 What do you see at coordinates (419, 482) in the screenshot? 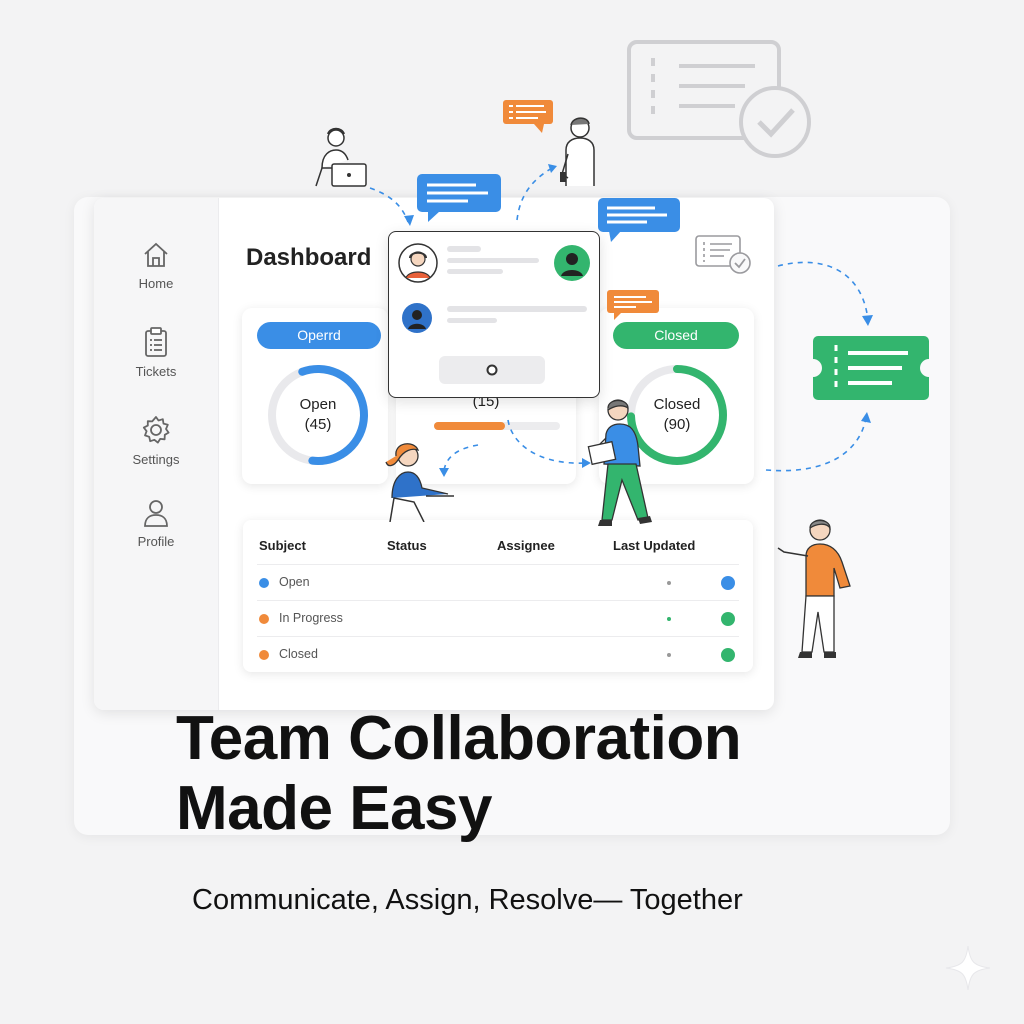
I see `person-typing-icon` at bounding box center [419, 482].